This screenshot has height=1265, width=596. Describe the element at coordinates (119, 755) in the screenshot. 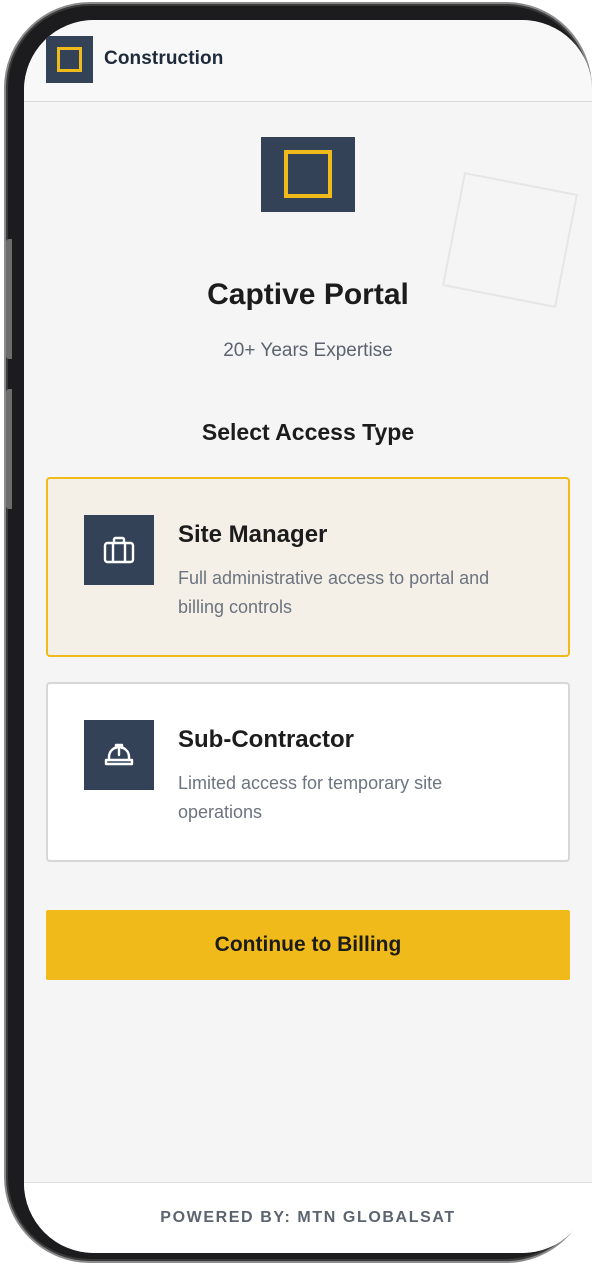

I see `hard-hat-icon` at that location.